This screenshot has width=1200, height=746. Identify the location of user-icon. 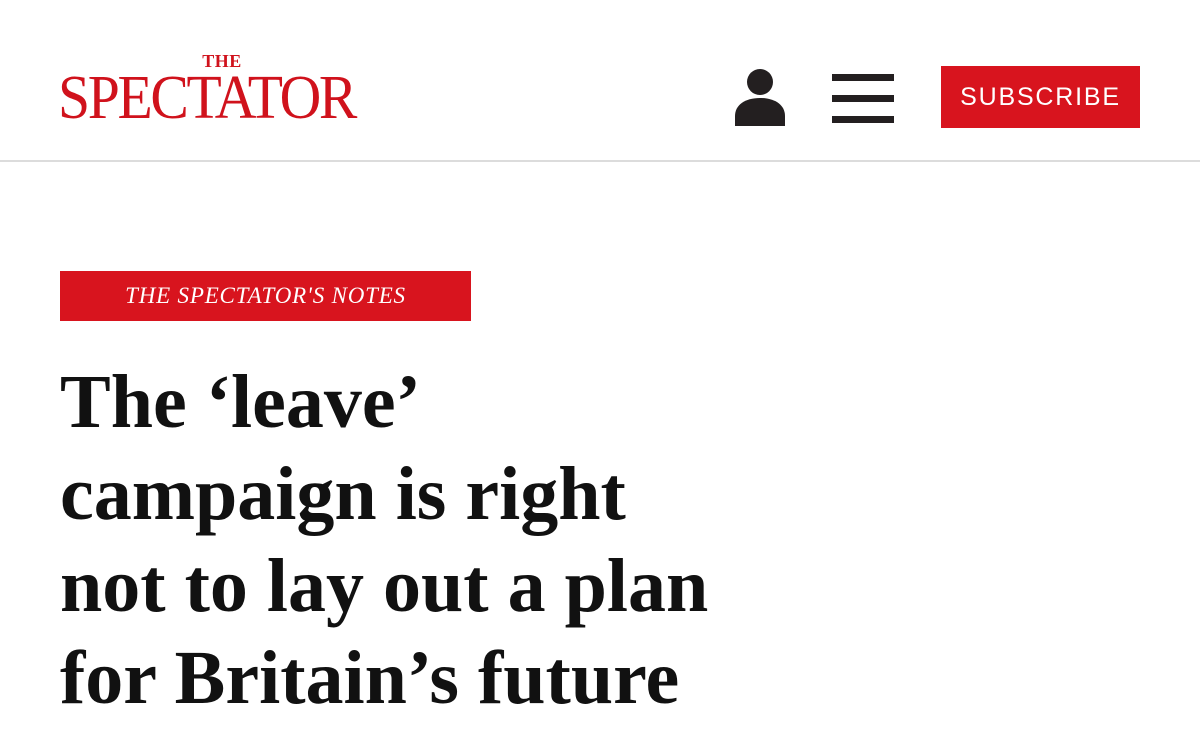
(760, 97).